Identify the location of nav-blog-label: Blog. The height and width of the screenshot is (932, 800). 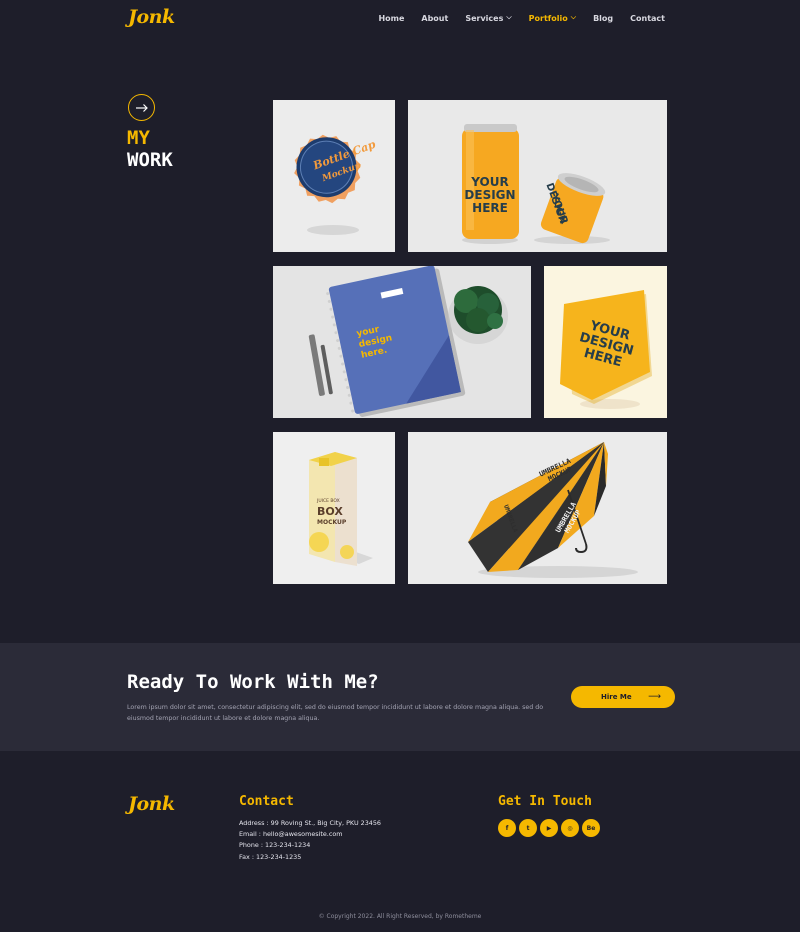
(603, 18).